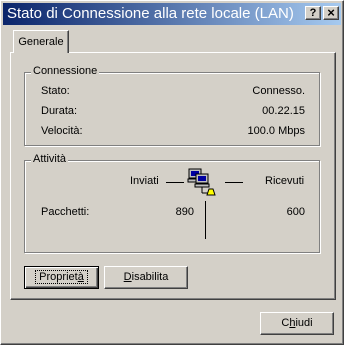 Image resolution: width=344 pixels, height=345 pixels. What do you see at coordinates (184, 212) in the screenshot?
I see `packets-sent-value: 890` at bounding box center [184, 212].